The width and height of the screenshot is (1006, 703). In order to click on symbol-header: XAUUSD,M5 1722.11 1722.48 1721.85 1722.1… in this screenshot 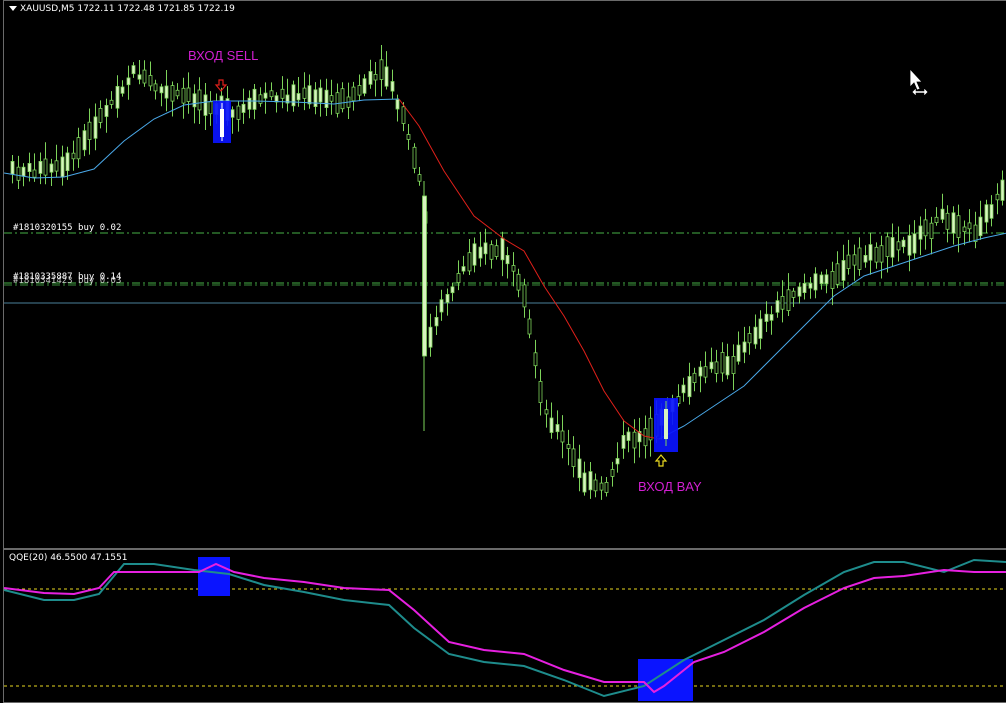, I will do `click(122, 9)`.